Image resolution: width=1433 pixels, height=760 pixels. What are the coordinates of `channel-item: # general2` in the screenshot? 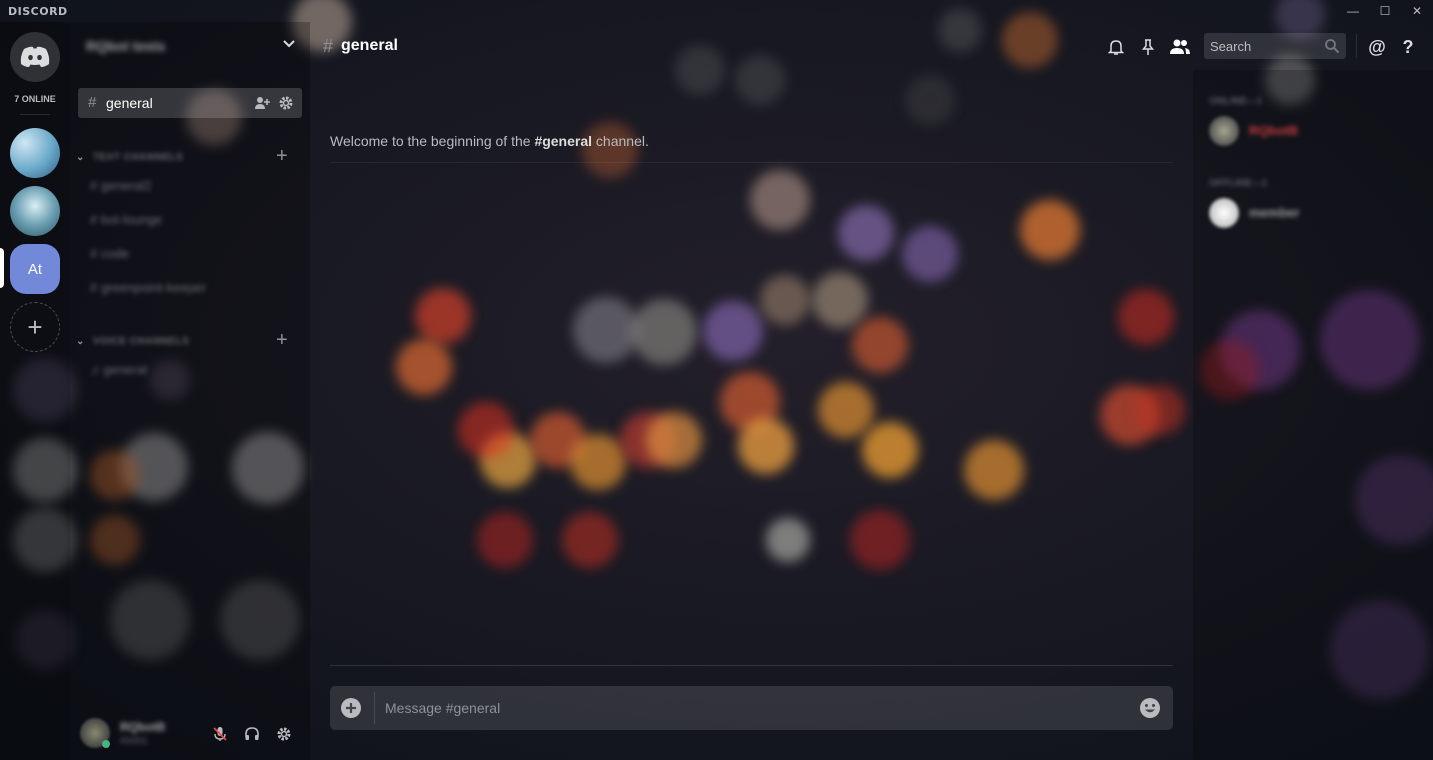 It's located at (120, 185).